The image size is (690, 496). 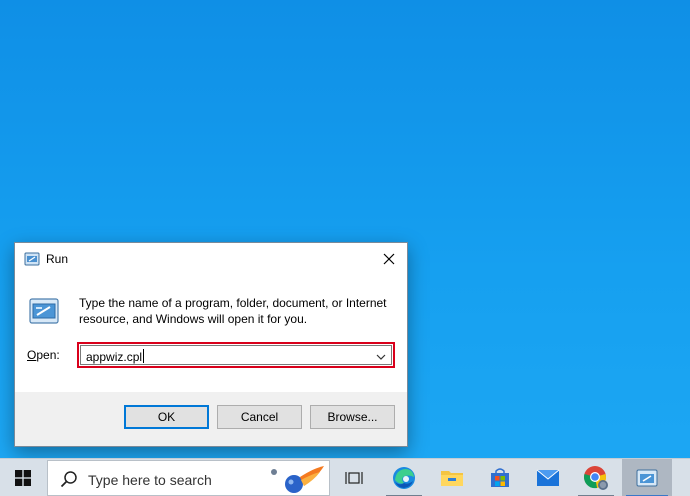 I want to click on edge-icon, so click(x=404, y=478).